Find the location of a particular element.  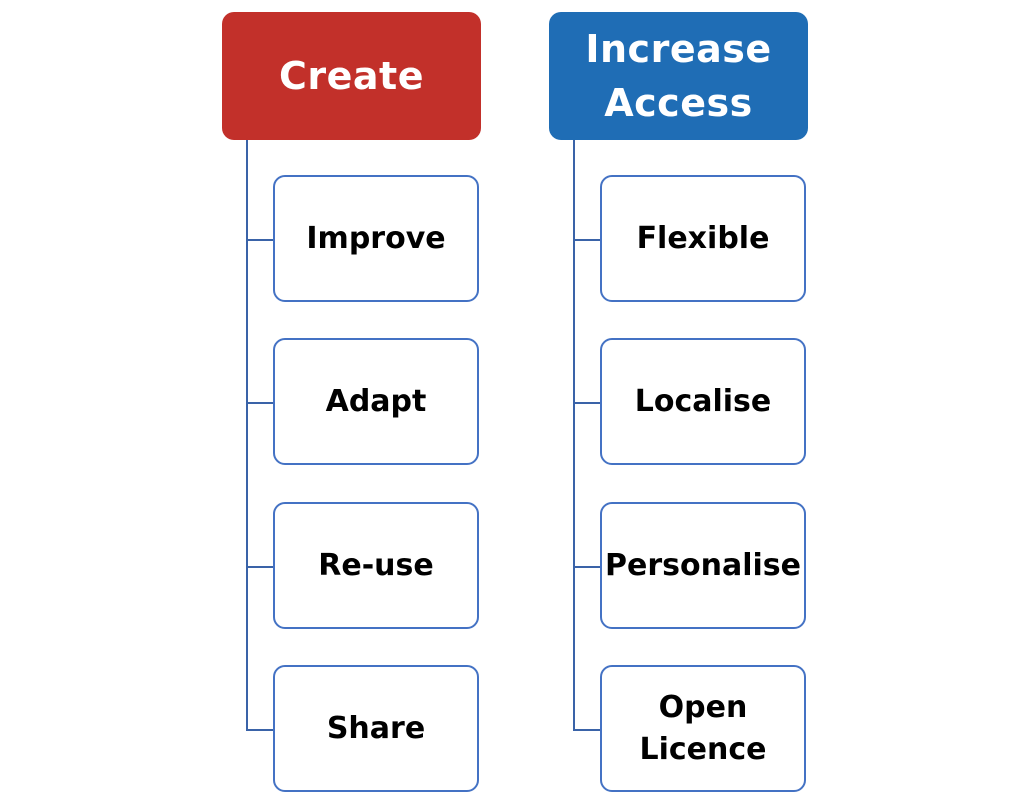

create-heading-label: Create is located at coordinates (351, 76).